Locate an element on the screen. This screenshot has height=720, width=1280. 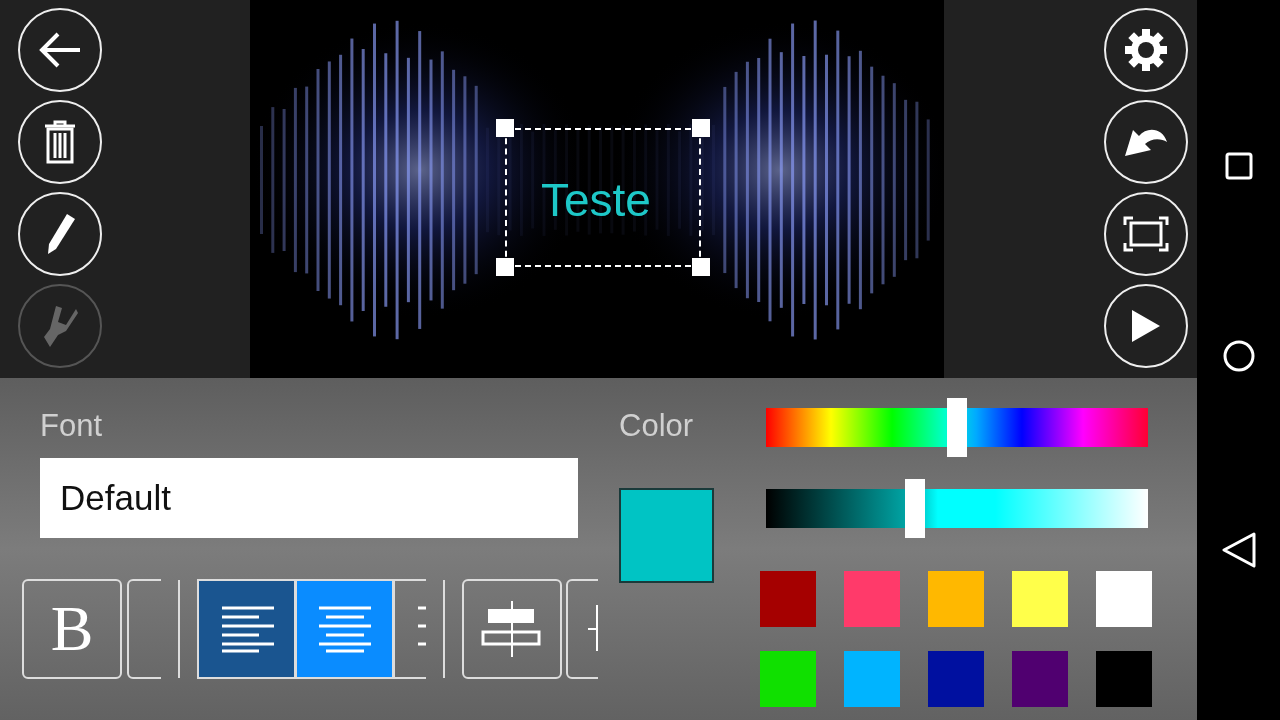
brush-icon is located at coordinates (60, 326).